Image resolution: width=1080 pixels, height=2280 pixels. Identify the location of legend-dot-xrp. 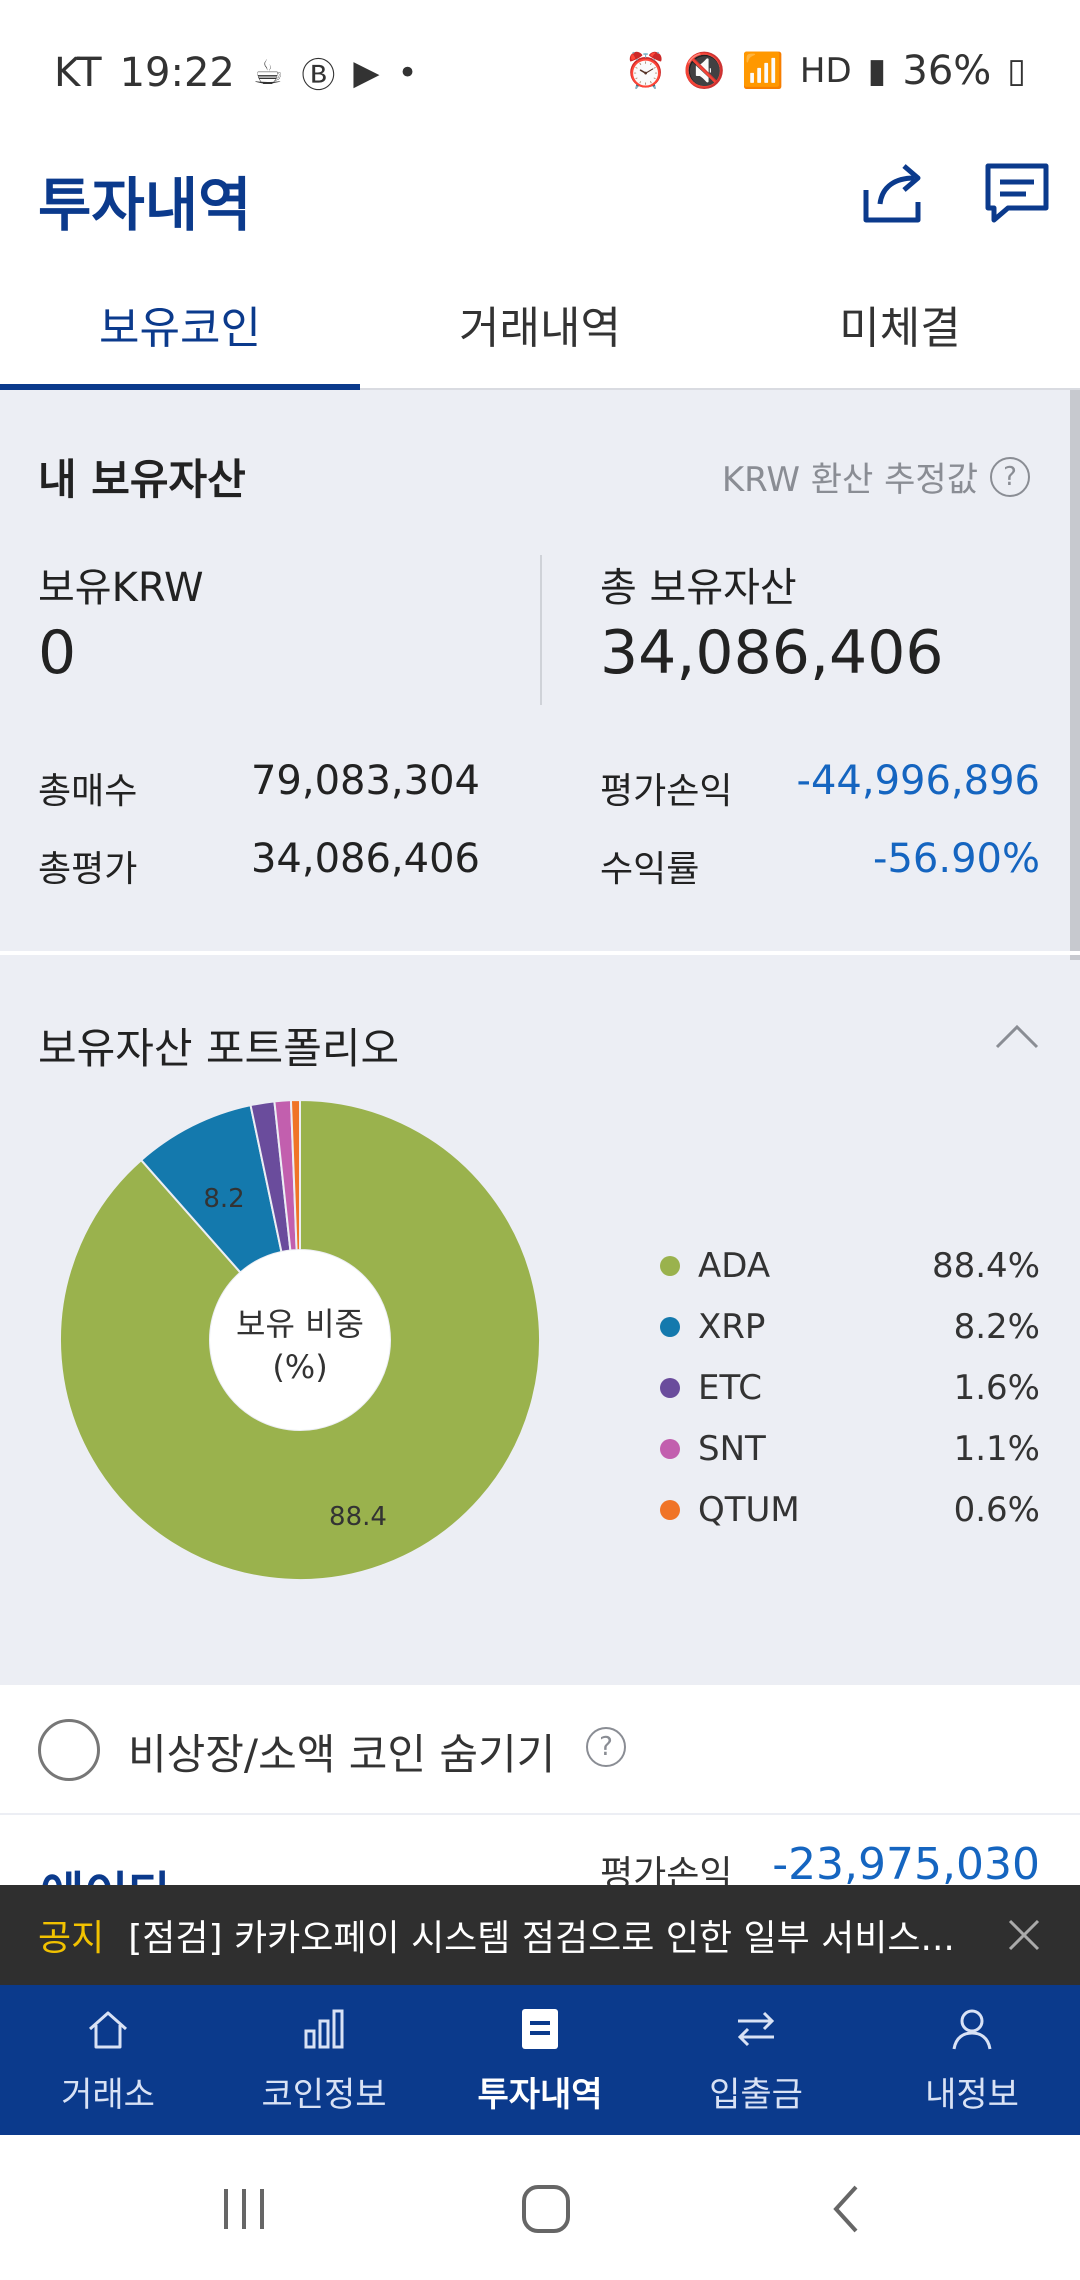
(670, 1326).